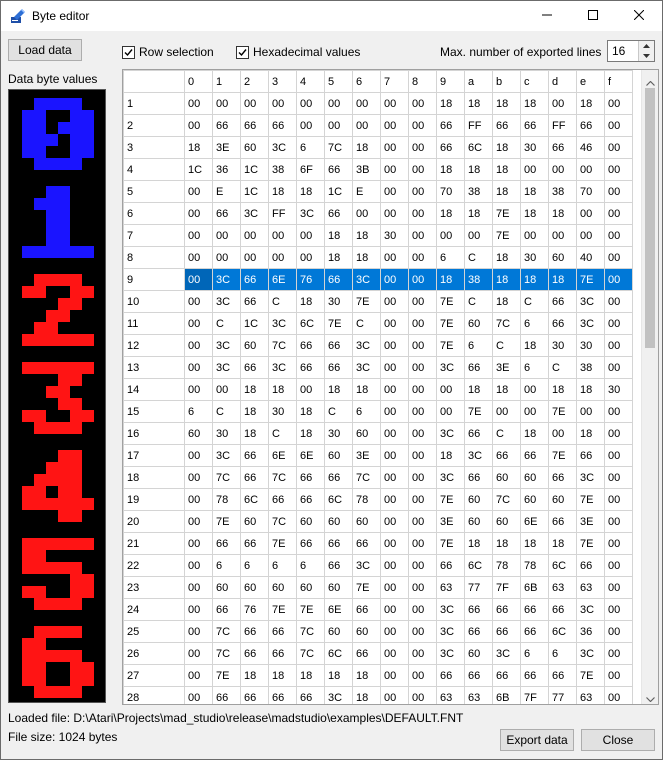  What do you see at coordinates (534, 81) in the screenshot?
I see `column-header: c` at bounding box center [534, 81].